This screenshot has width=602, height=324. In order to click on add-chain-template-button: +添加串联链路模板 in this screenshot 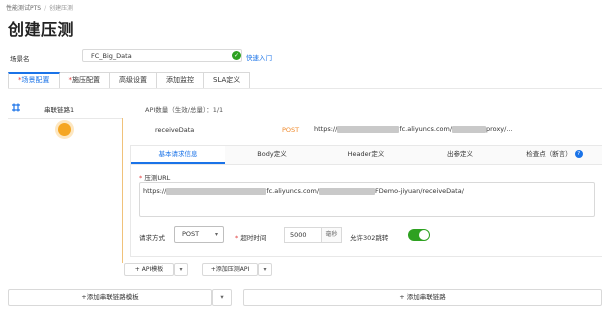, I will do `click(110, 297)`.